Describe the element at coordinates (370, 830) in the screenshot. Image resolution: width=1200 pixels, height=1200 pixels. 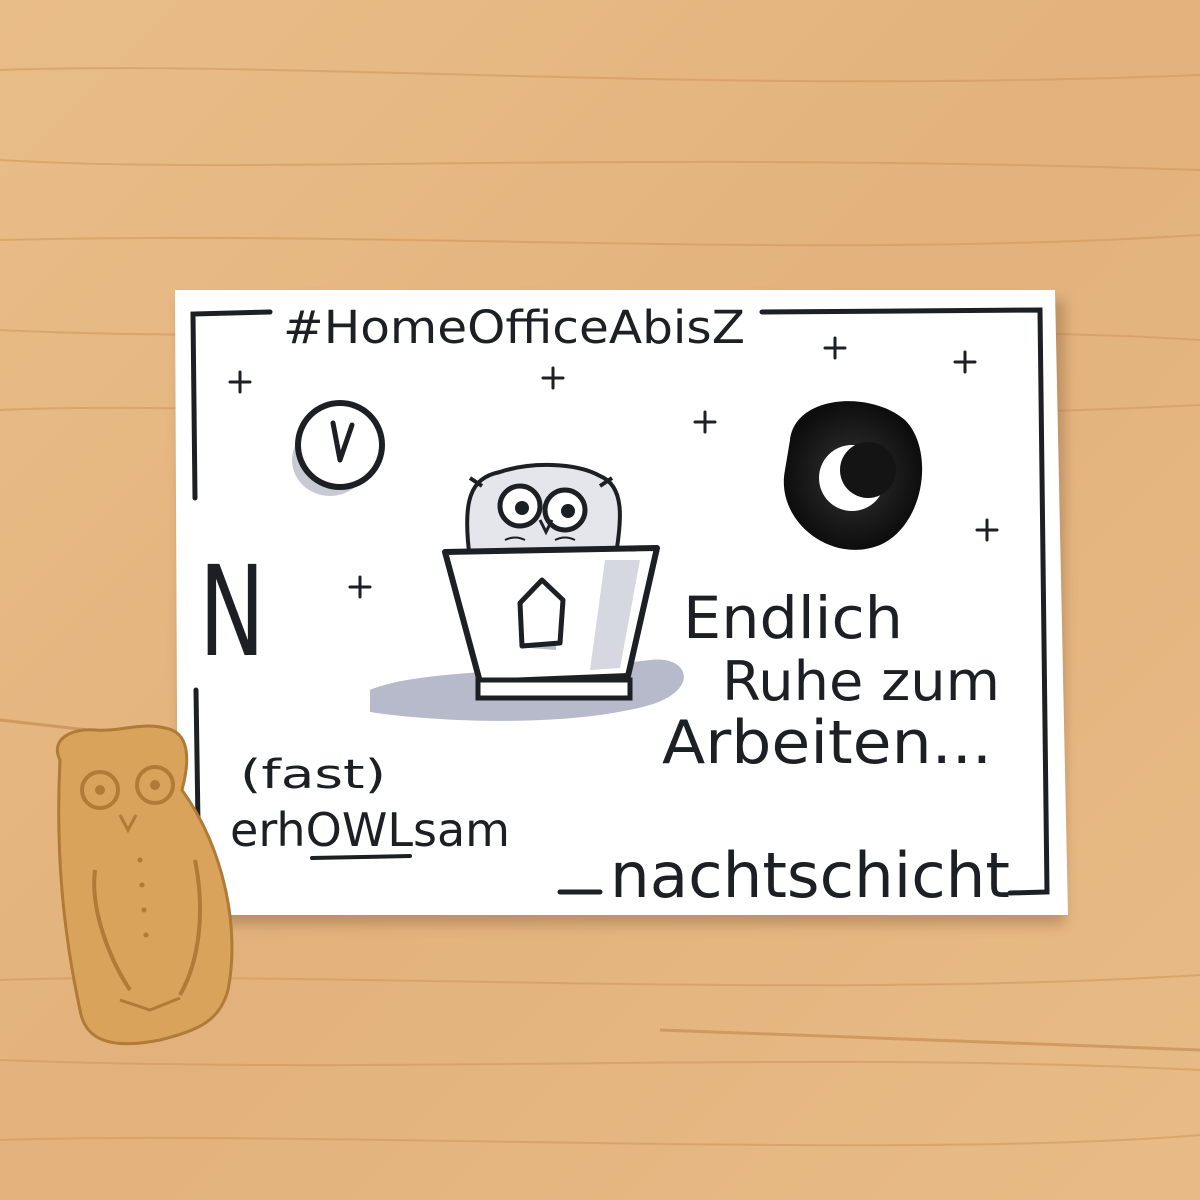
I see `subtitle-line-2: erhOWLsam` at that location.